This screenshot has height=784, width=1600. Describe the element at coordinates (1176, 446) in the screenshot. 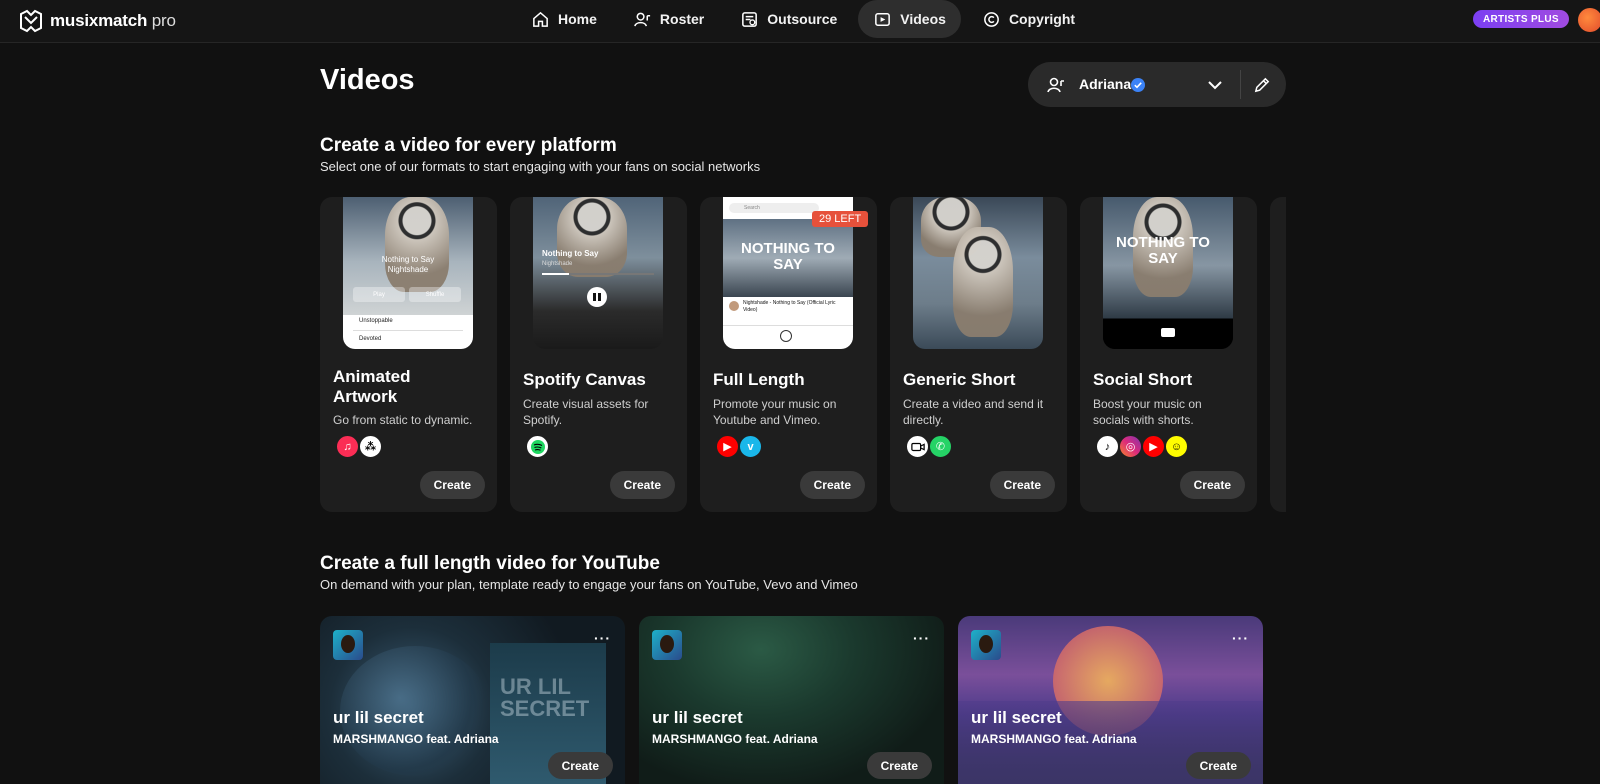

I see `snapchat-icon: ☺` at that location.